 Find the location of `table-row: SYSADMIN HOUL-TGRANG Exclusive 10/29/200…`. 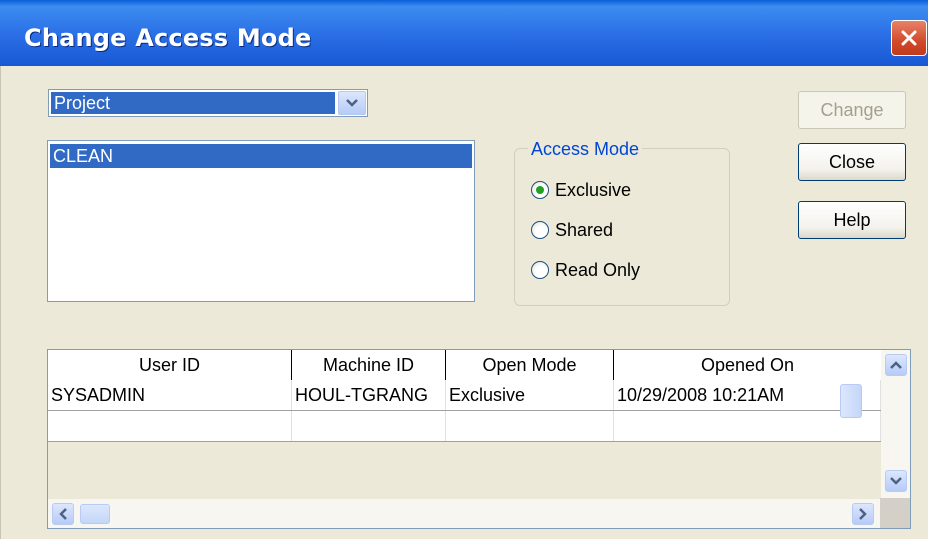

table-row: SYSADMIN HOUL-TGRANG Exclusive 10/29/200… is located at coordinates (464, 395).